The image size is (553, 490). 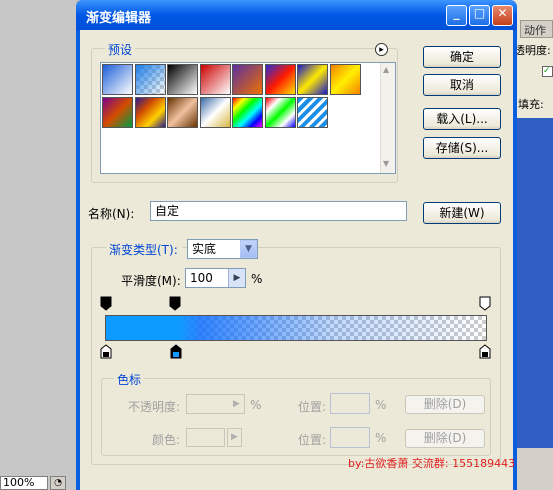 What do you see at coordinates (205, 437) in the screenshot?
I see `color-swatch` at bounding box center [205, 437].